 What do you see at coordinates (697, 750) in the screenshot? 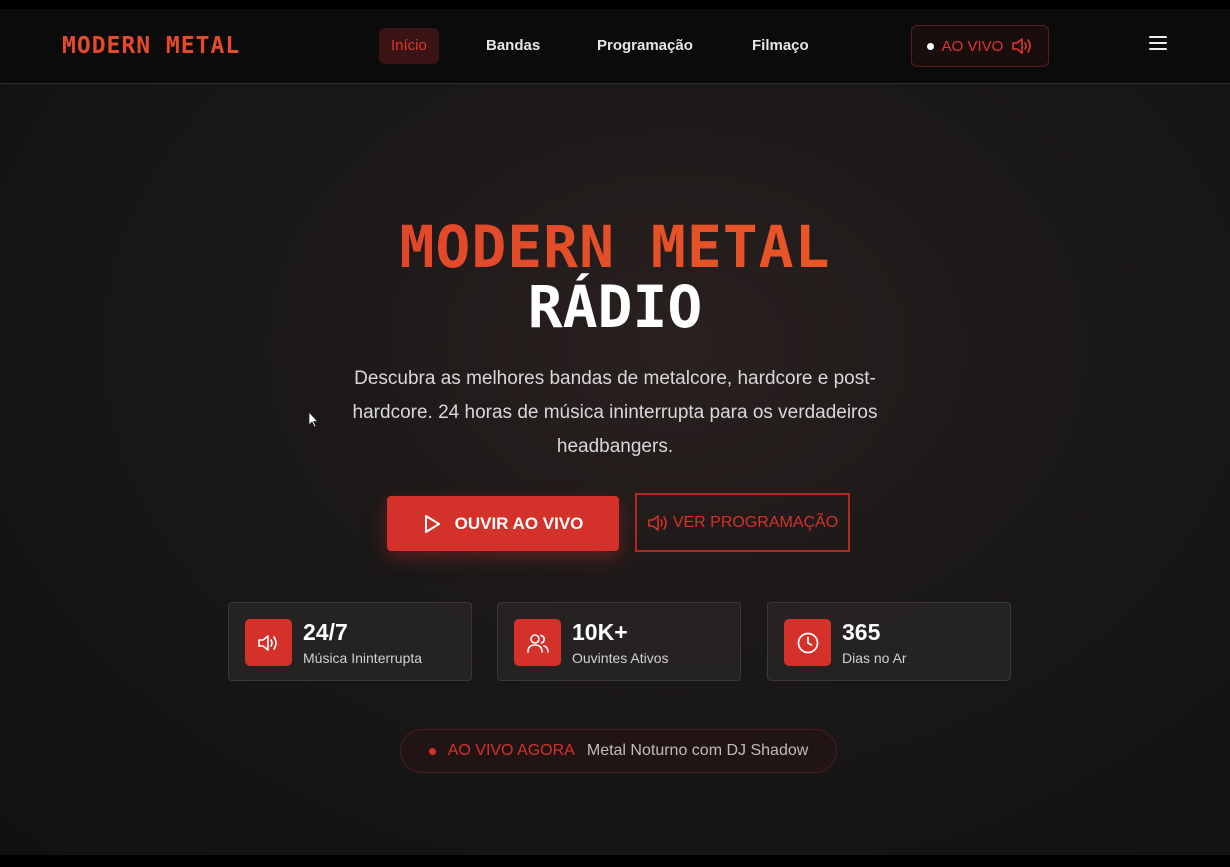
I see `now-playing-show: Metal Noturno com DJ Shadow` at bounding box center [697, 750].